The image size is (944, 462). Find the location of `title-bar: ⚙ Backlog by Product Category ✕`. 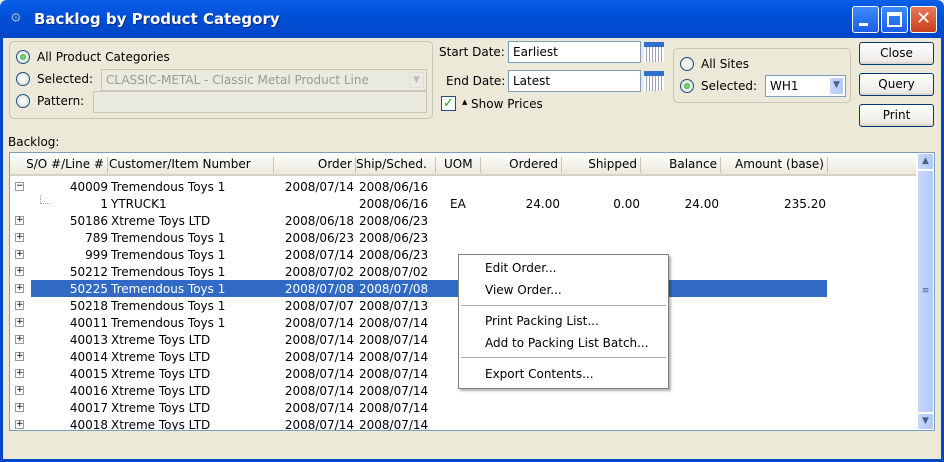

title-bar: ⚙ Backlog by Product Category ✕ is located at coordinates (472, 19).